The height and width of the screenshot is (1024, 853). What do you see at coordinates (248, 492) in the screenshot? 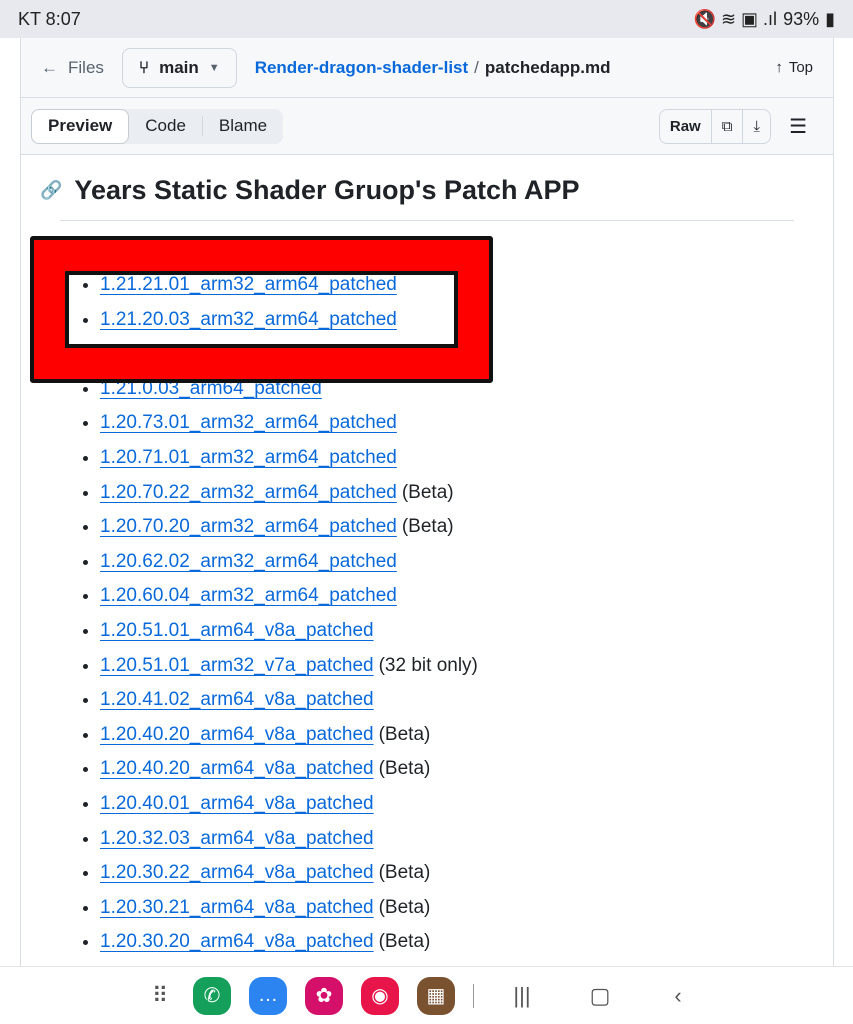
I see `version-link: 1.20.70.22_arm32_arm64_patched` at bounding box center [248, 492].